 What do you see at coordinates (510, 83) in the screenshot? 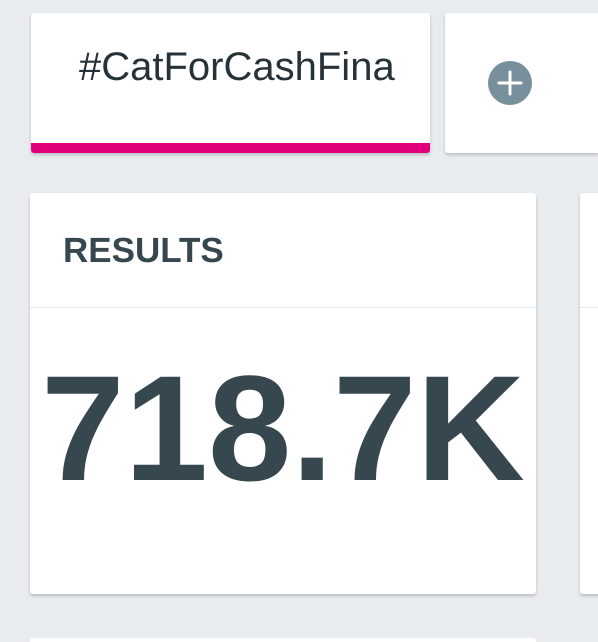
I see `add-icon` at bounding box center [510, 83].